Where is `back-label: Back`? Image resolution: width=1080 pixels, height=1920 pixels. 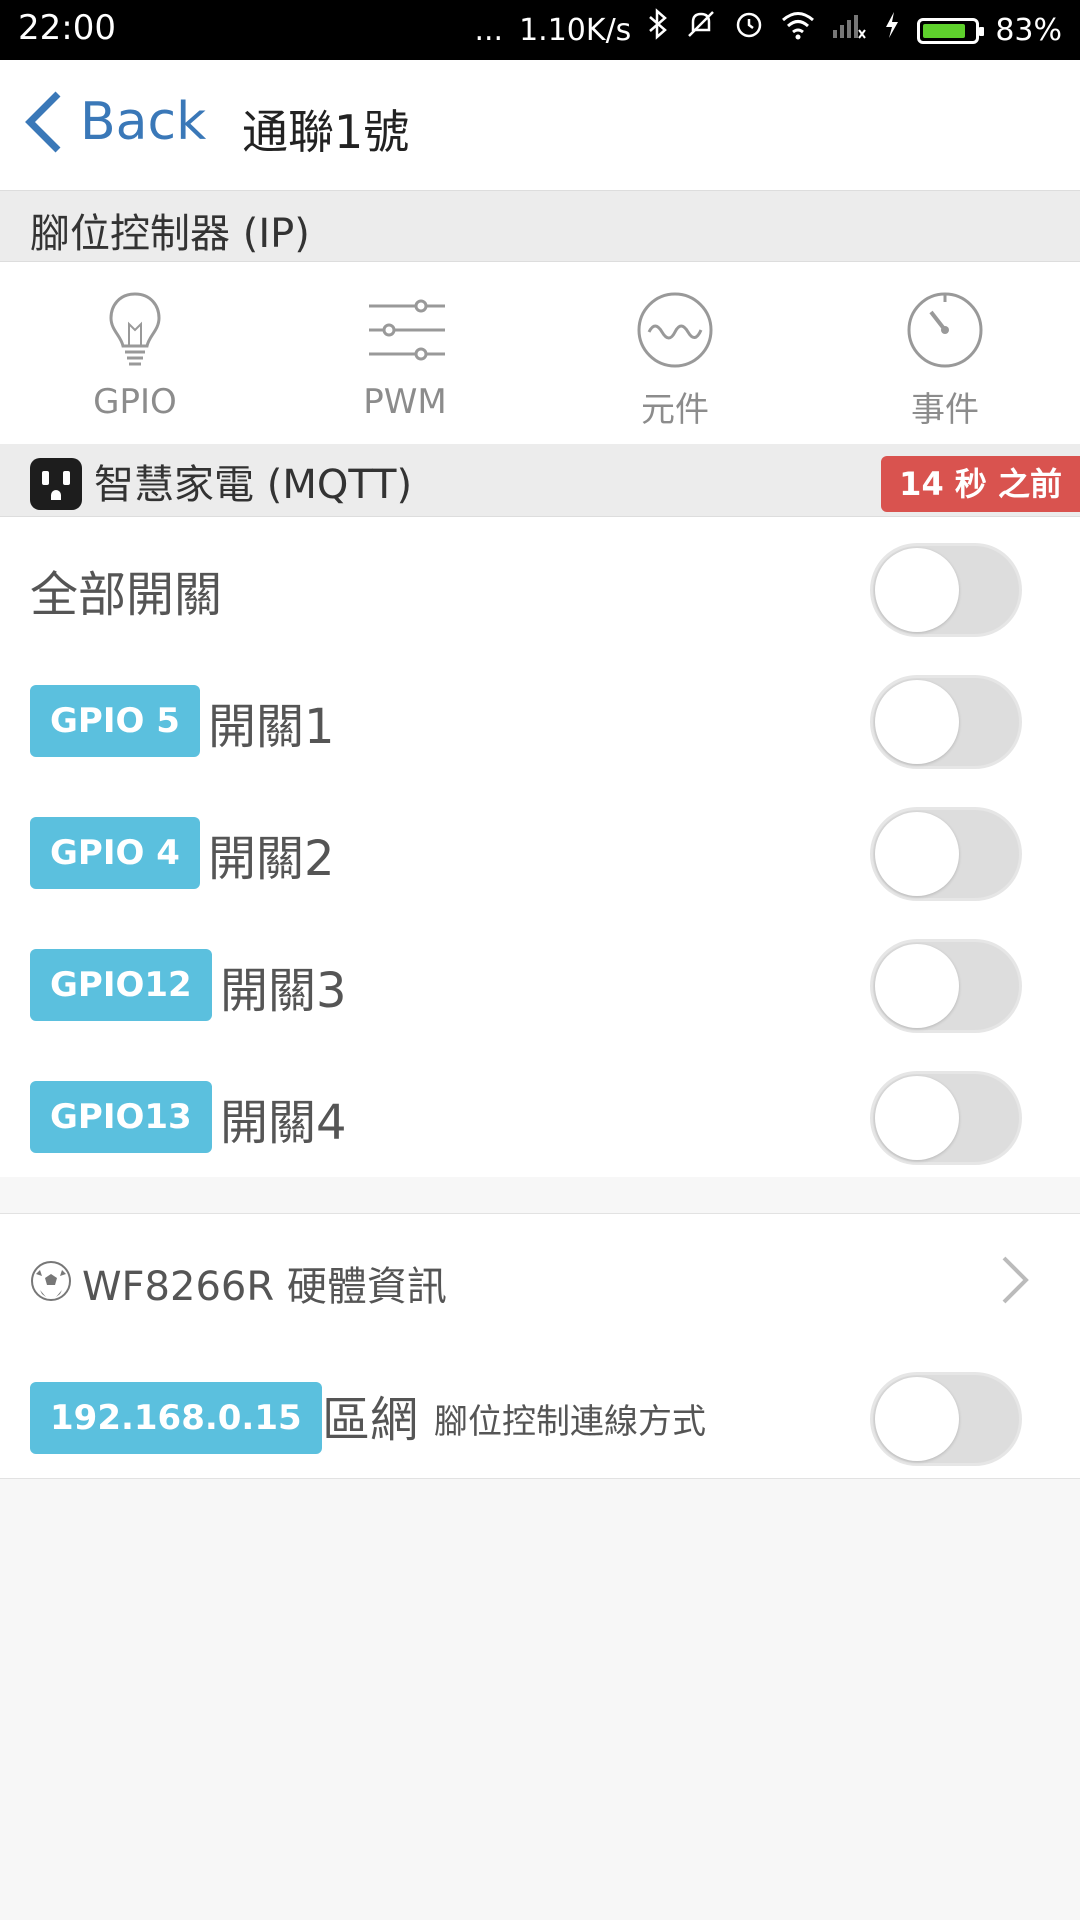 back-label: Back is located at coordinates (143, 122).